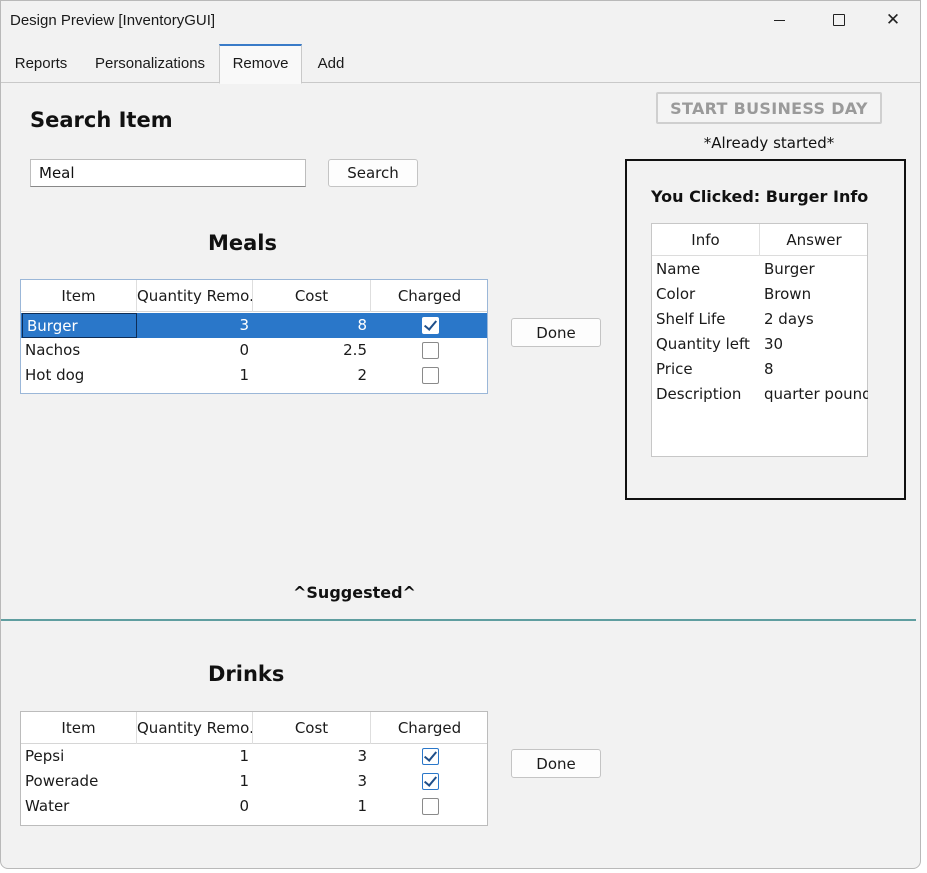 The width and height of the screenshot is (927, 873). I want to click on tab-remove: Remove, so click(260, 64).